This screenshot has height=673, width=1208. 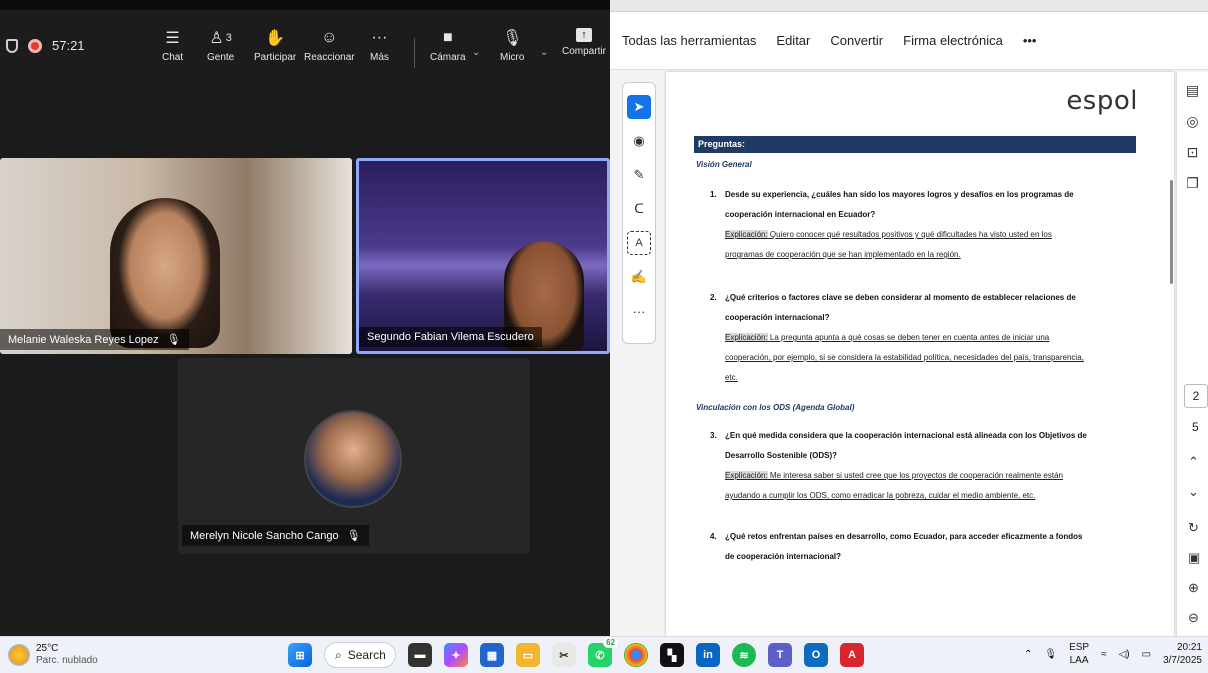 I want to click on select-cursor-icon: ➤, so click(x=639, y=107).